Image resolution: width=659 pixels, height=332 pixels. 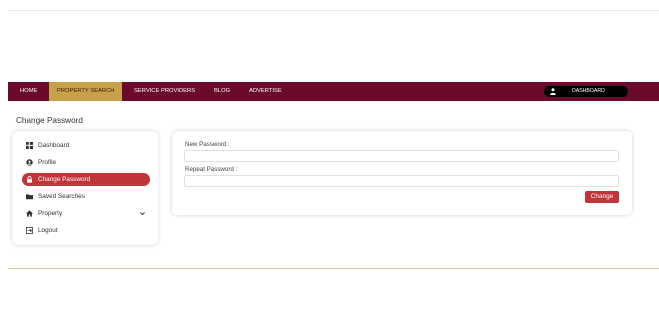 What do you see at coordinates (265, 91) in the screenshot?
I see `nav-advertise: ADVERTISE` at bounding box center [265, 91].